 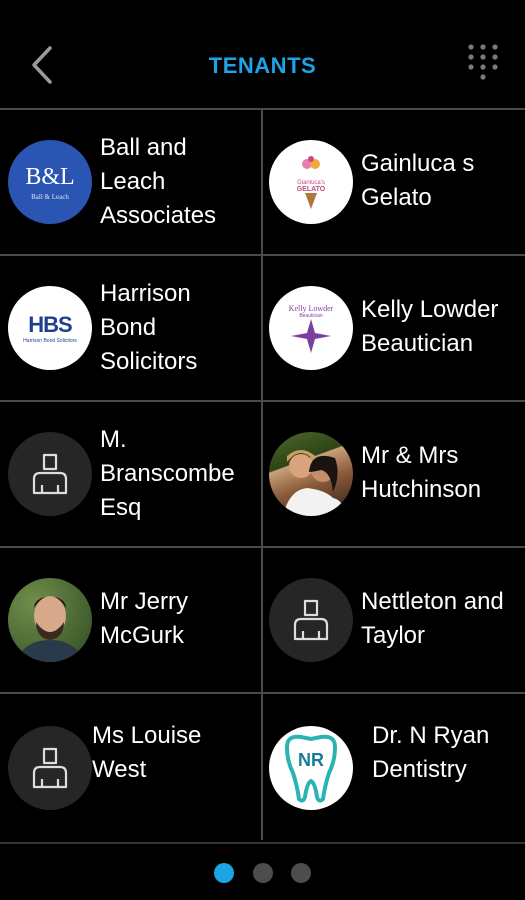 I want to click on menu-button, so click(x=483, y=63).